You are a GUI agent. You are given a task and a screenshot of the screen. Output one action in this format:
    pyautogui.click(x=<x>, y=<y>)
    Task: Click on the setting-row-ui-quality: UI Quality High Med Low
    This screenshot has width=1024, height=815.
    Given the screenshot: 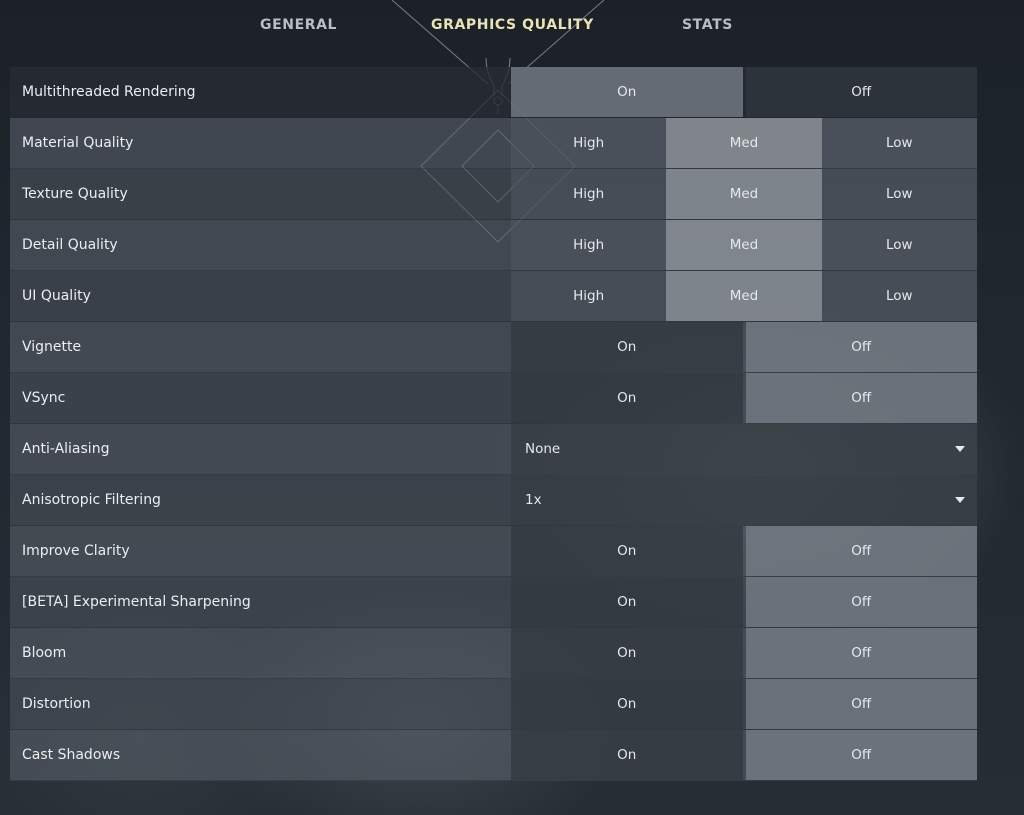 What is the action you would take?
    pyautogui.click(x=493, y=296)
    